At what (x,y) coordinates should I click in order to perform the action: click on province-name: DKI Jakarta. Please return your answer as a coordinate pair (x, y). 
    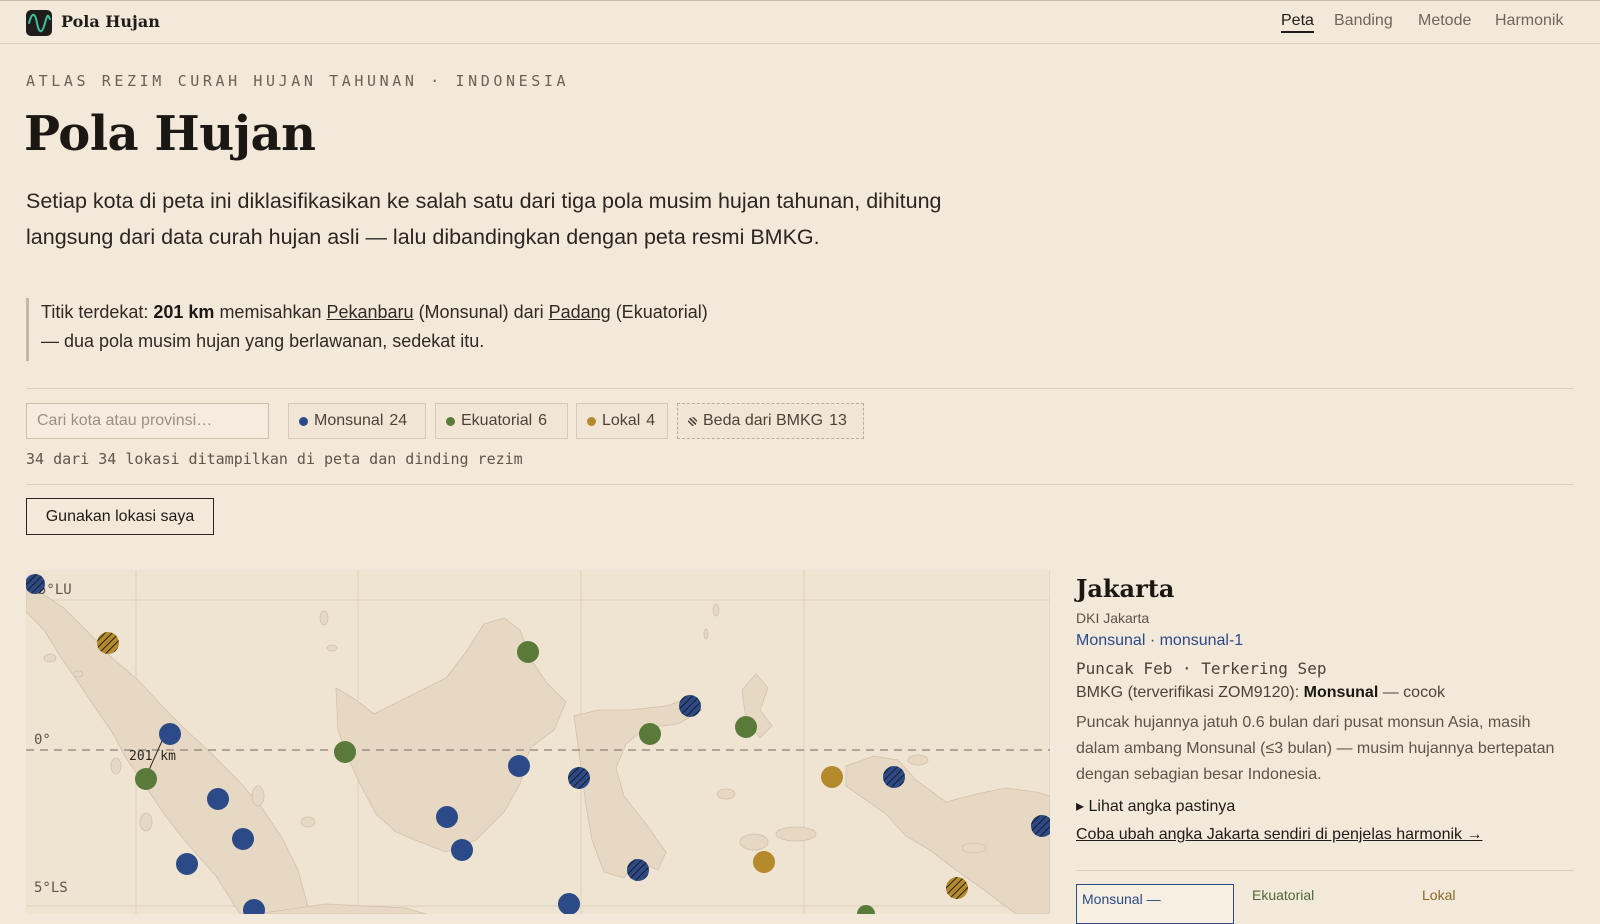
    Looking at the image, I should click on (1113, 618).